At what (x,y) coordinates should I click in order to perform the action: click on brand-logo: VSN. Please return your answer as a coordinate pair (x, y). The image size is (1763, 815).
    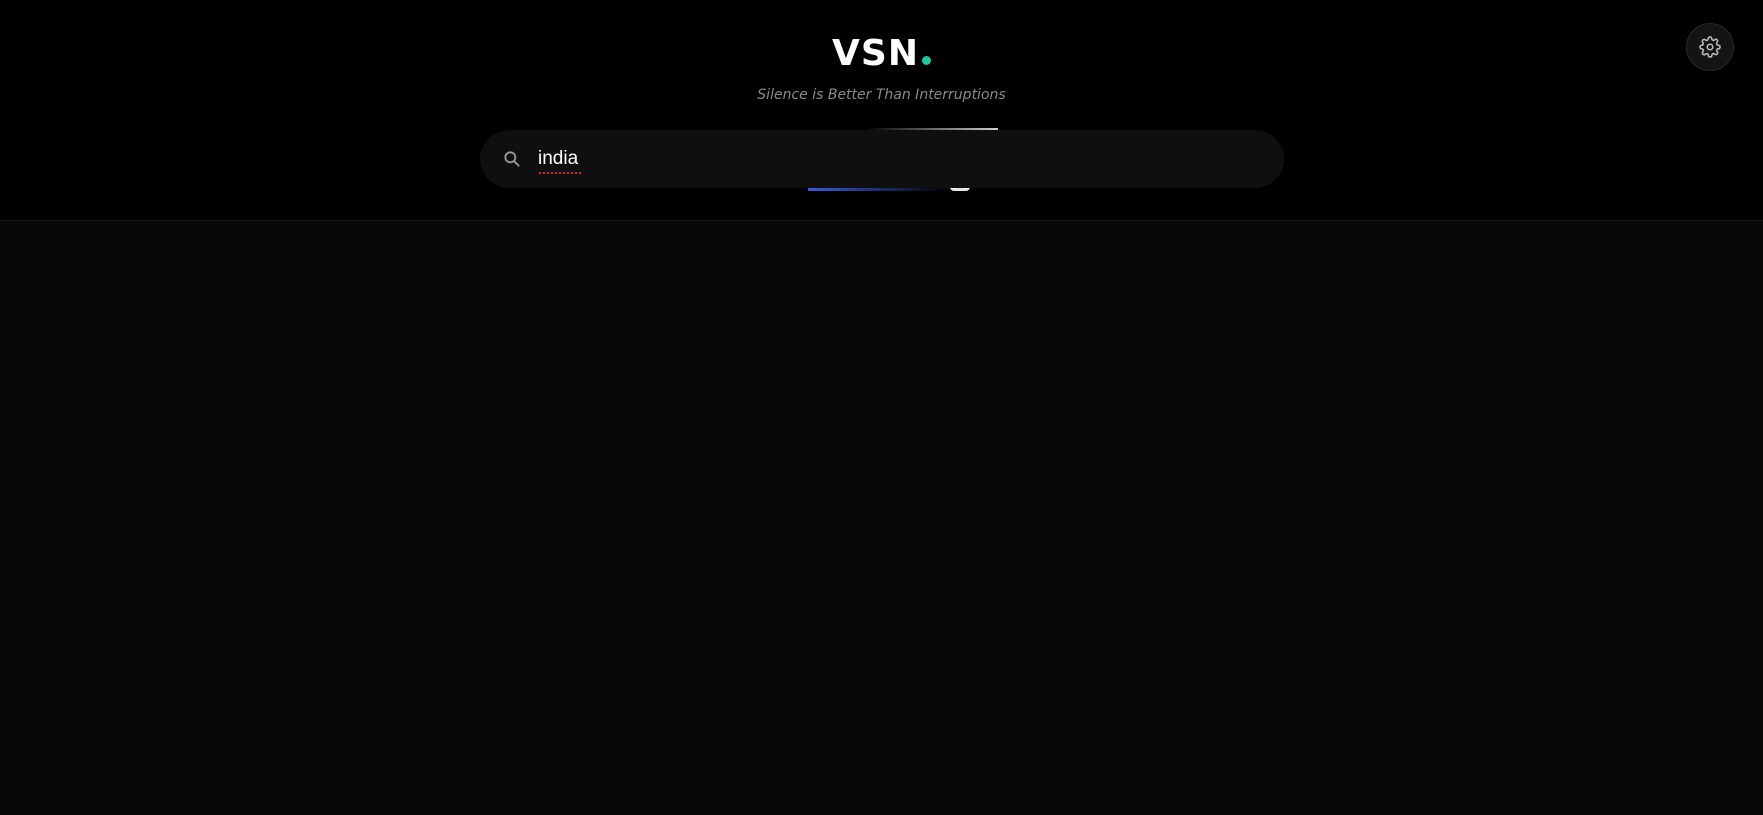
    Looking at the image, I should click on (881, 54).